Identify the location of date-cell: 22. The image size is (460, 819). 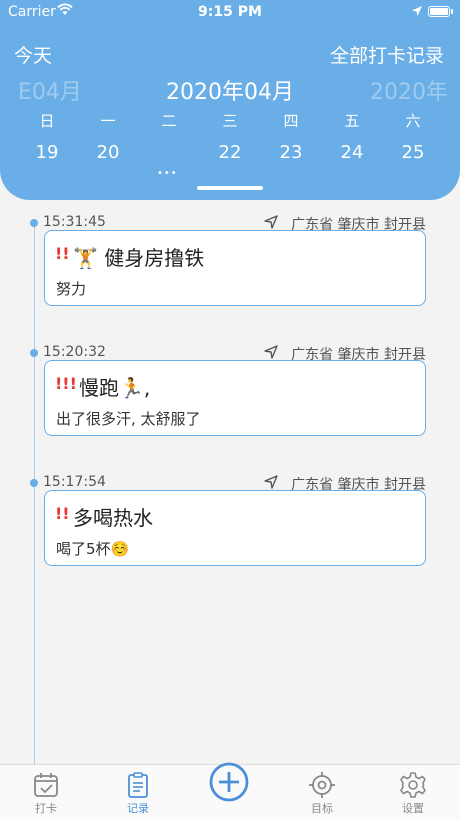
(230, 152).